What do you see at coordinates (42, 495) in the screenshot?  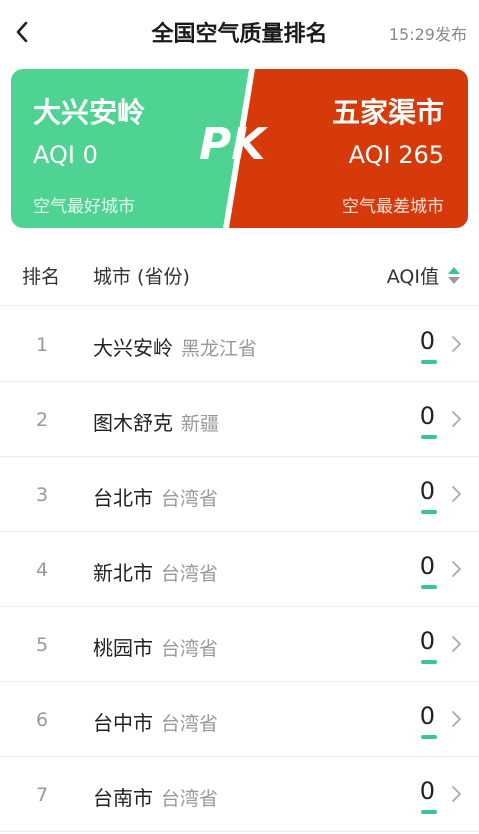 I see `rank-number: 3` at bounding box center [42, 495].